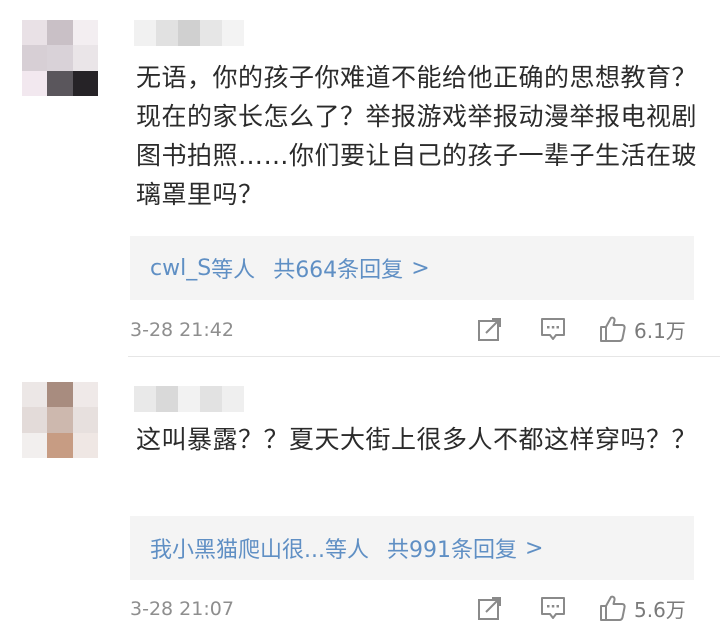 The height and width of the screenshot is (640, 720). What do you see at coordinates (338, 270) in the screenshot?
I see `reply-count: 共664条回复` at bounding box center [338, 270].